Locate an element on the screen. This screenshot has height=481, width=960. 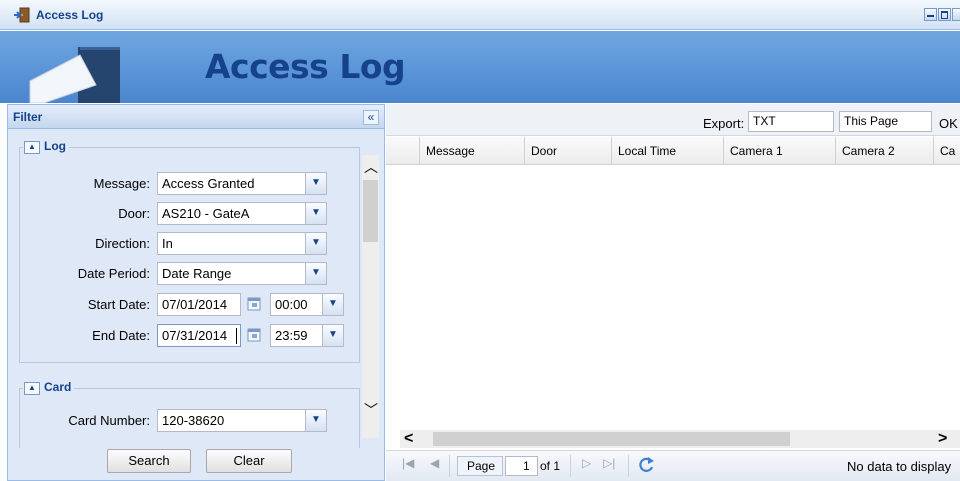
card-number-combobox: 120-38620 ▼ is located at coordinates (242, 420).